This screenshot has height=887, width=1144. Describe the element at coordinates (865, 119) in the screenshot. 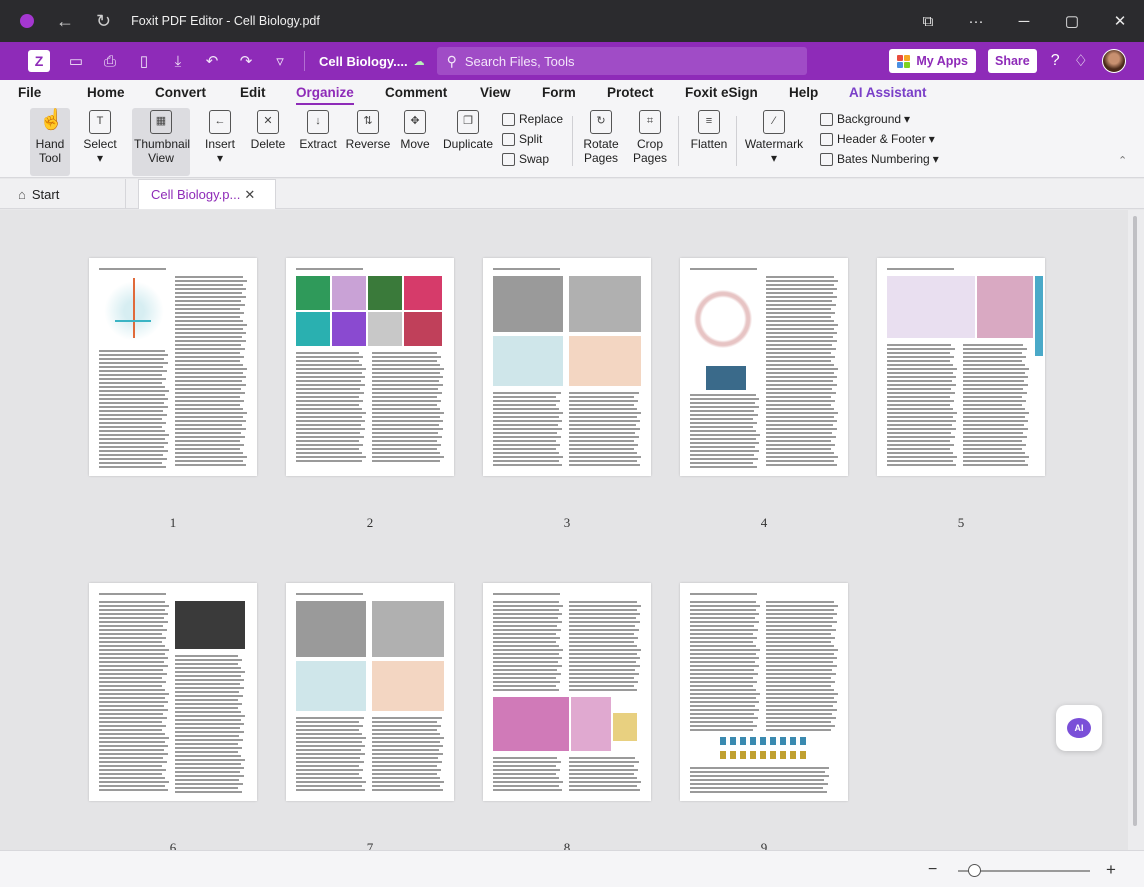

I see `background-button: Background ▾` at that location.